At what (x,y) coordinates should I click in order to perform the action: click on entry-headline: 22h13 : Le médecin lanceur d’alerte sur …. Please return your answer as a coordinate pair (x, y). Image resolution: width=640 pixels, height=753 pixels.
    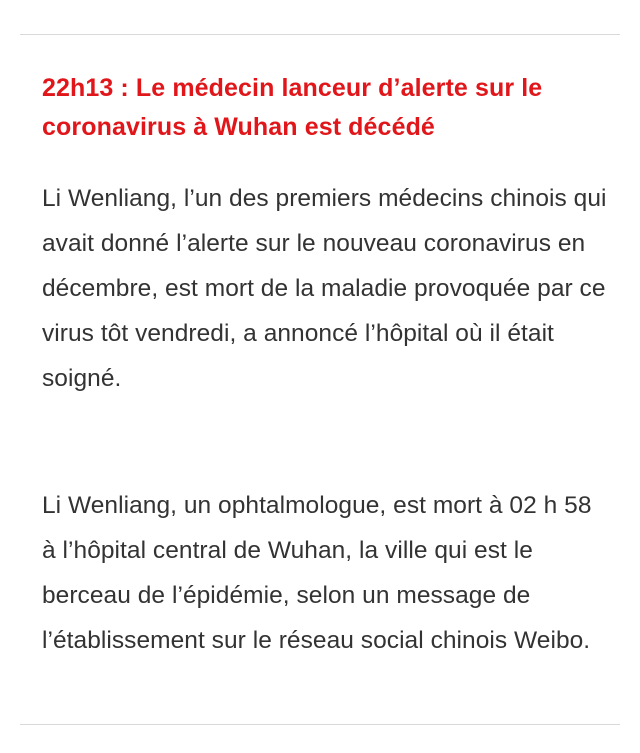
    Looking at the image, I should click on (292, 107).